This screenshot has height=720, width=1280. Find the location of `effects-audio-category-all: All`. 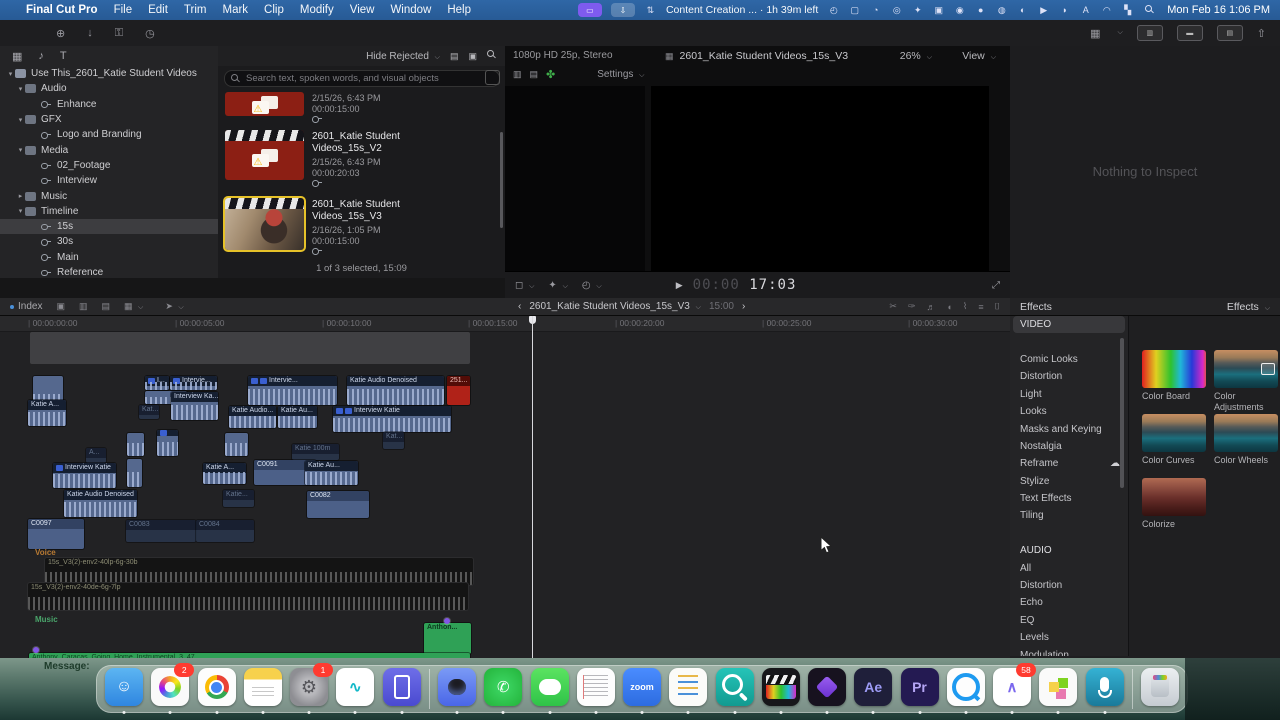

effects-audio-category-all: All is located at coordinates (1069, 567).